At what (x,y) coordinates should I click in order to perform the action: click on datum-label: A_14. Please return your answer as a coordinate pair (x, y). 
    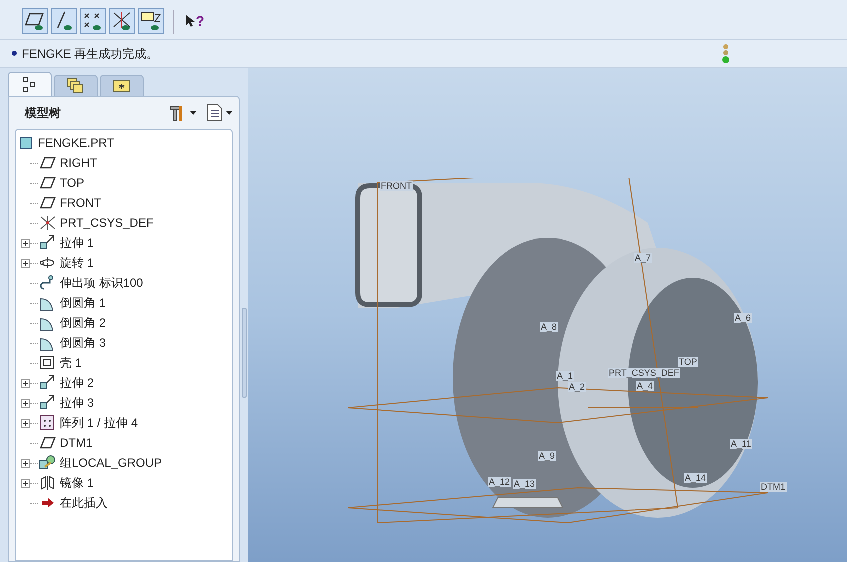
    Looking at the image, I should click on (696, 478).